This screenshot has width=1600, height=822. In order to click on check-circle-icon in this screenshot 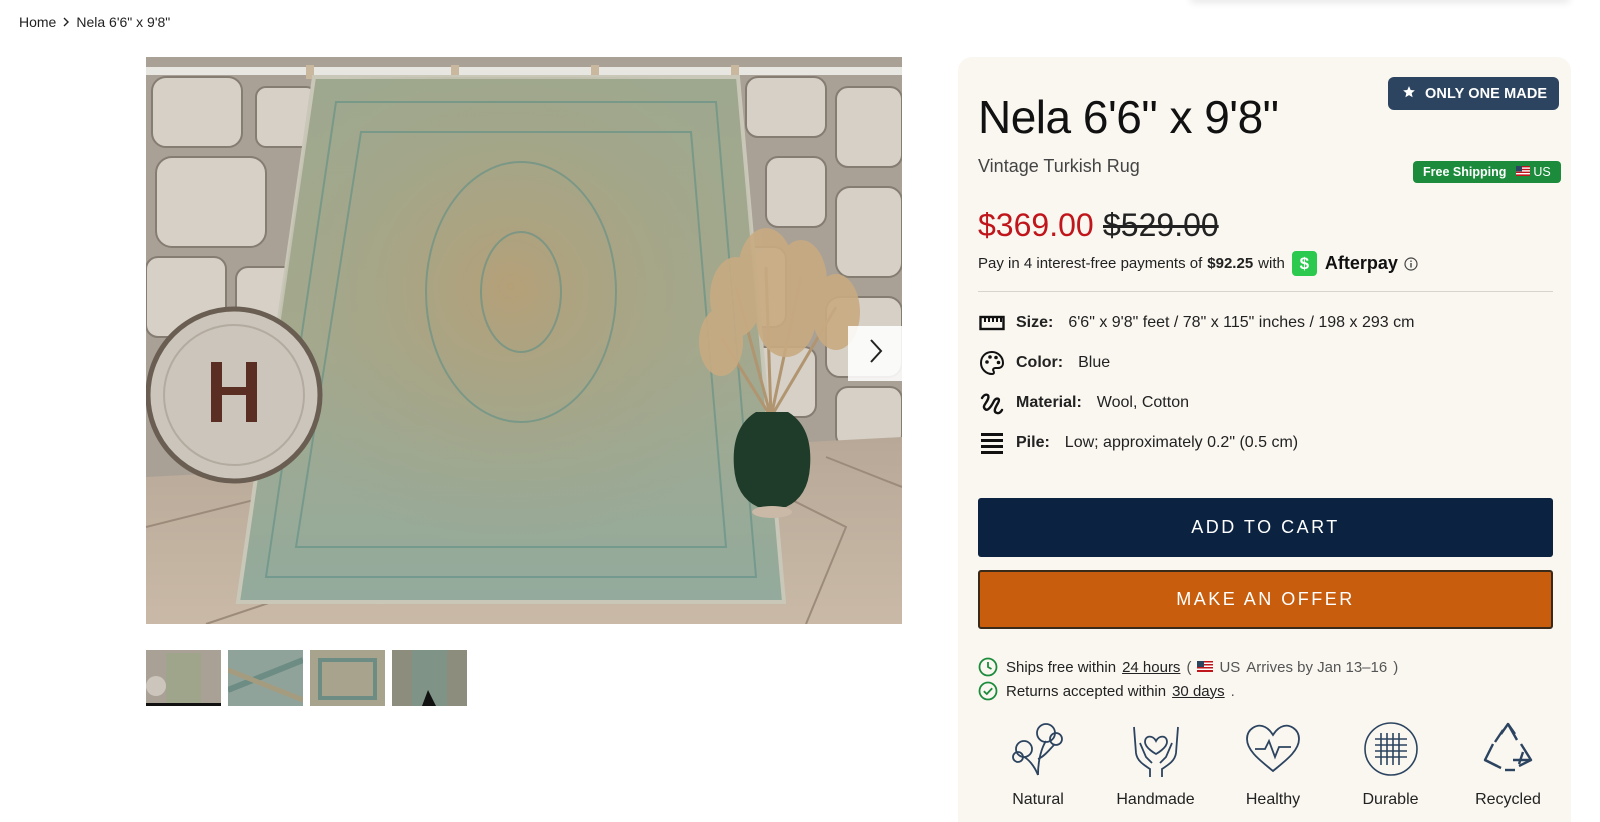, I will do `click(988, 691)`.